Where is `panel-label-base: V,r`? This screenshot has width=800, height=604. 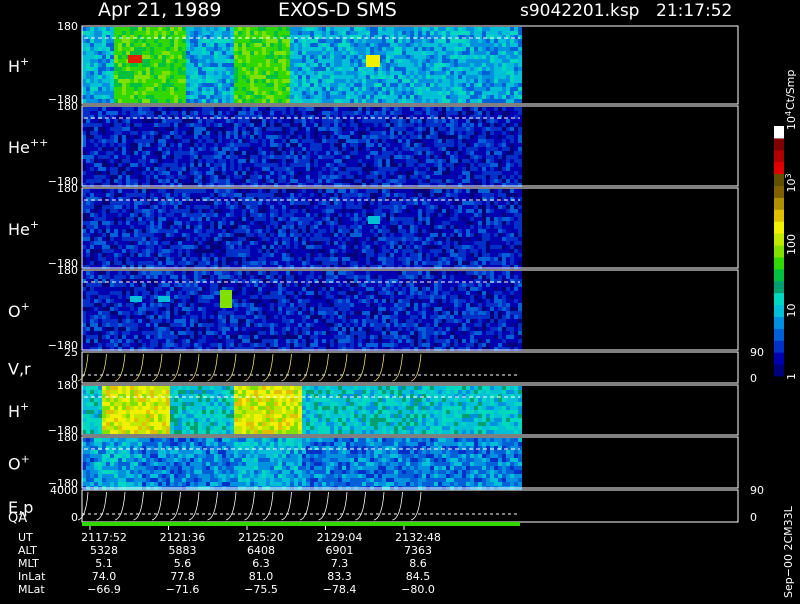
panel-label-base: V,r is located at coordinates (19, 369).